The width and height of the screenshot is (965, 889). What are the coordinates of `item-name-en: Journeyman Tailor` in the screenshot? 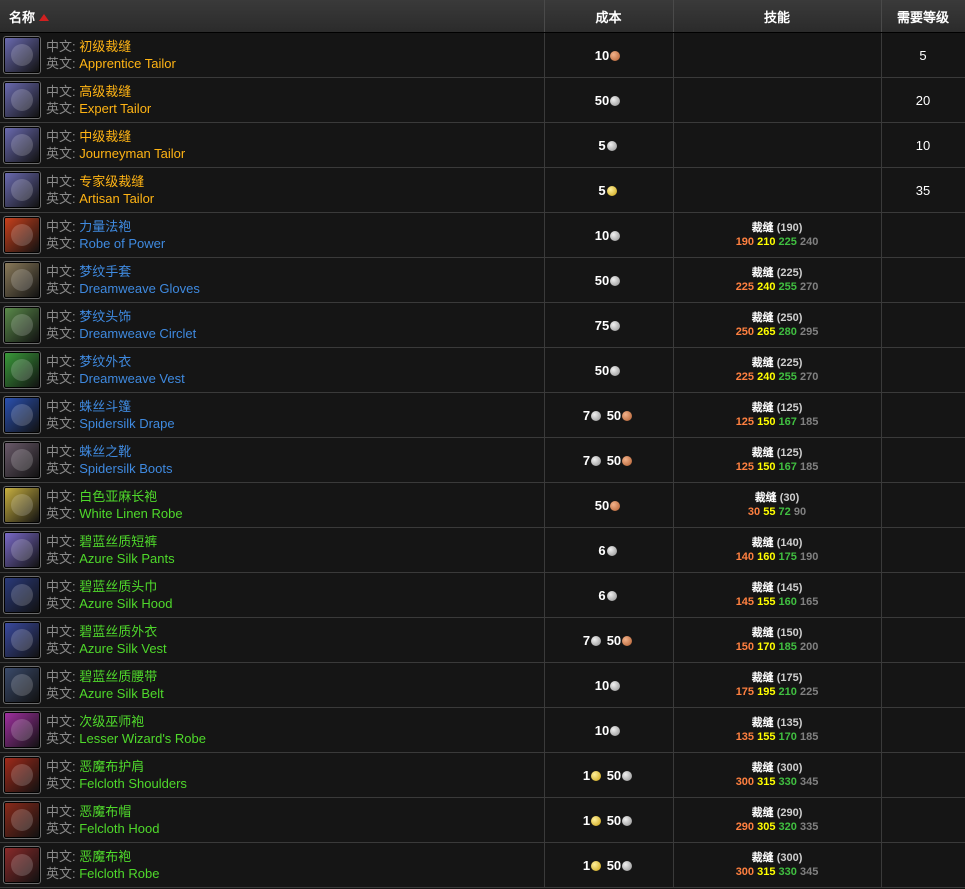 It's located at (132, 153).